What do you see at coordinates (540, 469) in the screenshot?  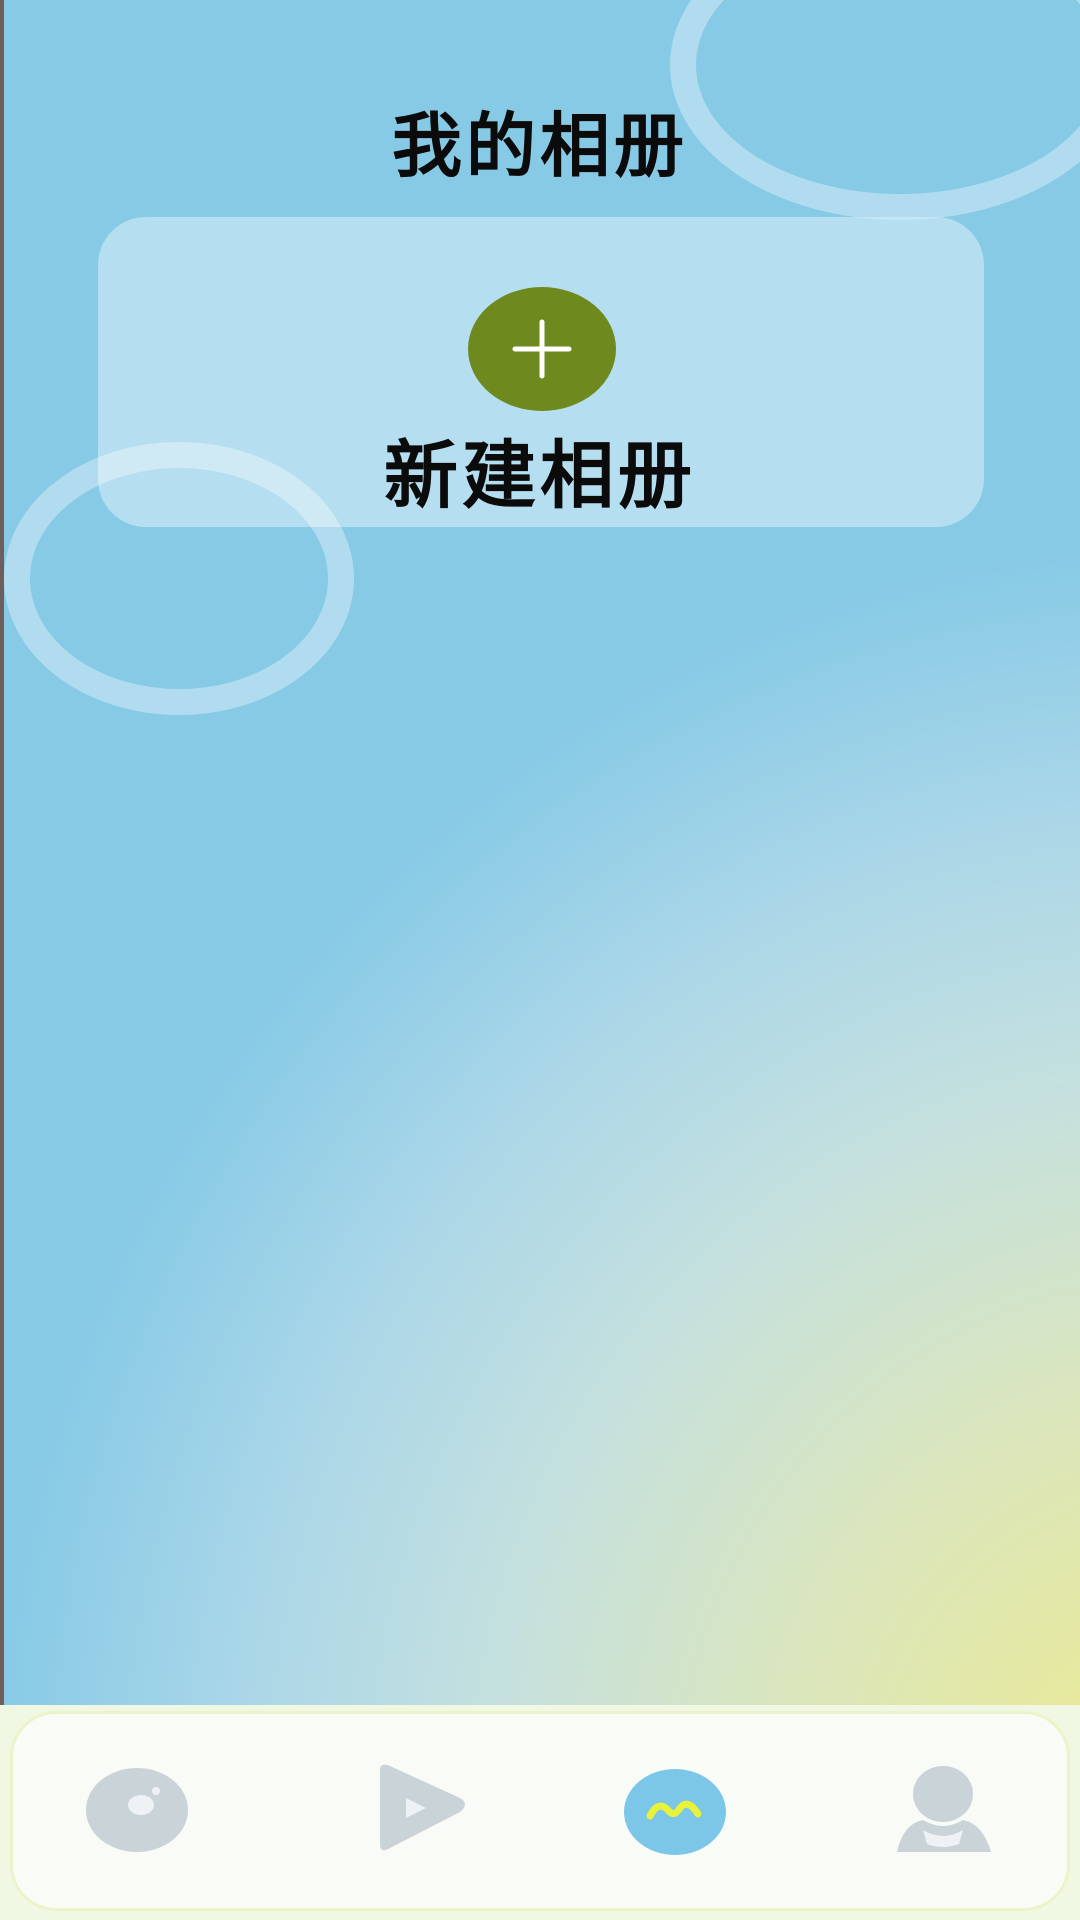 I see `new-album-label: 新建相册` at bounding box center [540, 469].